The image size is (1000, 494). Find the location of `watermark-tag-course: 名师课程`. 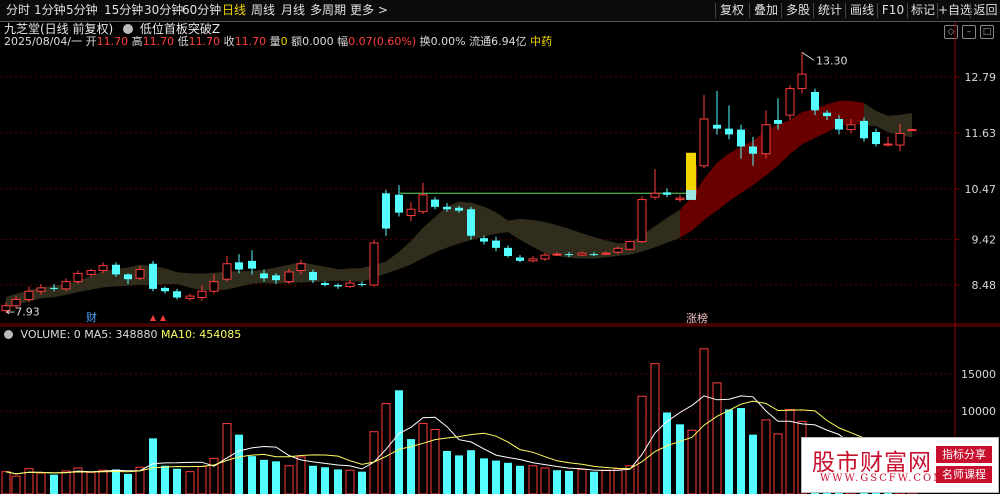

watermark-tag-course: 名师课程 is located at coordinates (964, 474).